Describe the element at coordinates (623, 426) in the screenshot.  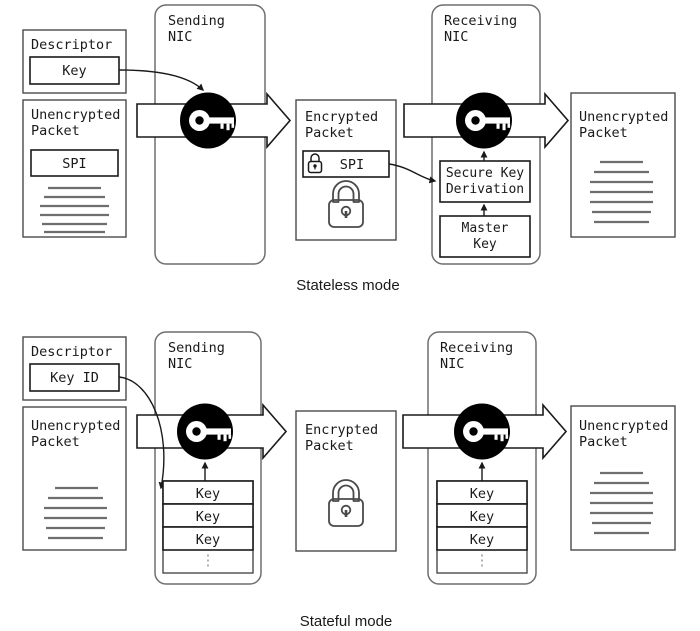
I see `dest-packet-title-line1-stateful: Unencrypted` at that location.